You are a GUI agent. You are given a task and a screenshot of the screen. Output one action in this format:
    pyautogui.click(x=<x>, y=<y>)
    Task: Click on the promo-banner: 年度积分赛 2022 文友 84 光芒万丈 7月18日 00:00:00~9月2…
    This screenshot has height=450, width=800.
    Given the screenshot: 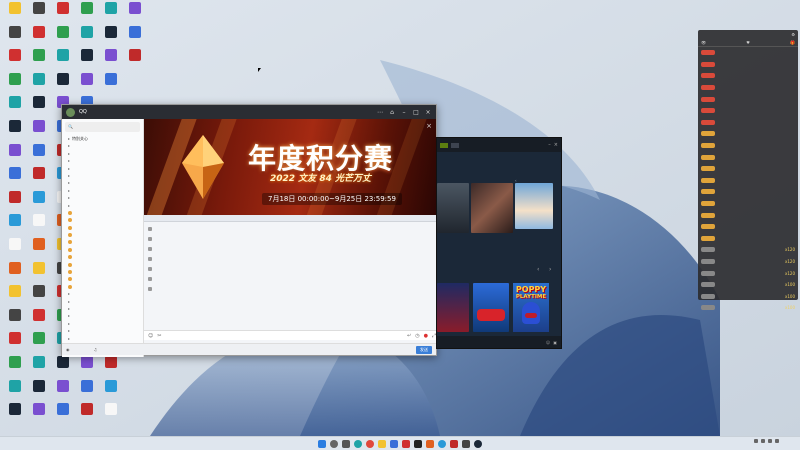 What is the action you would take?
    pyautogui.click(x=290, y=167)
    